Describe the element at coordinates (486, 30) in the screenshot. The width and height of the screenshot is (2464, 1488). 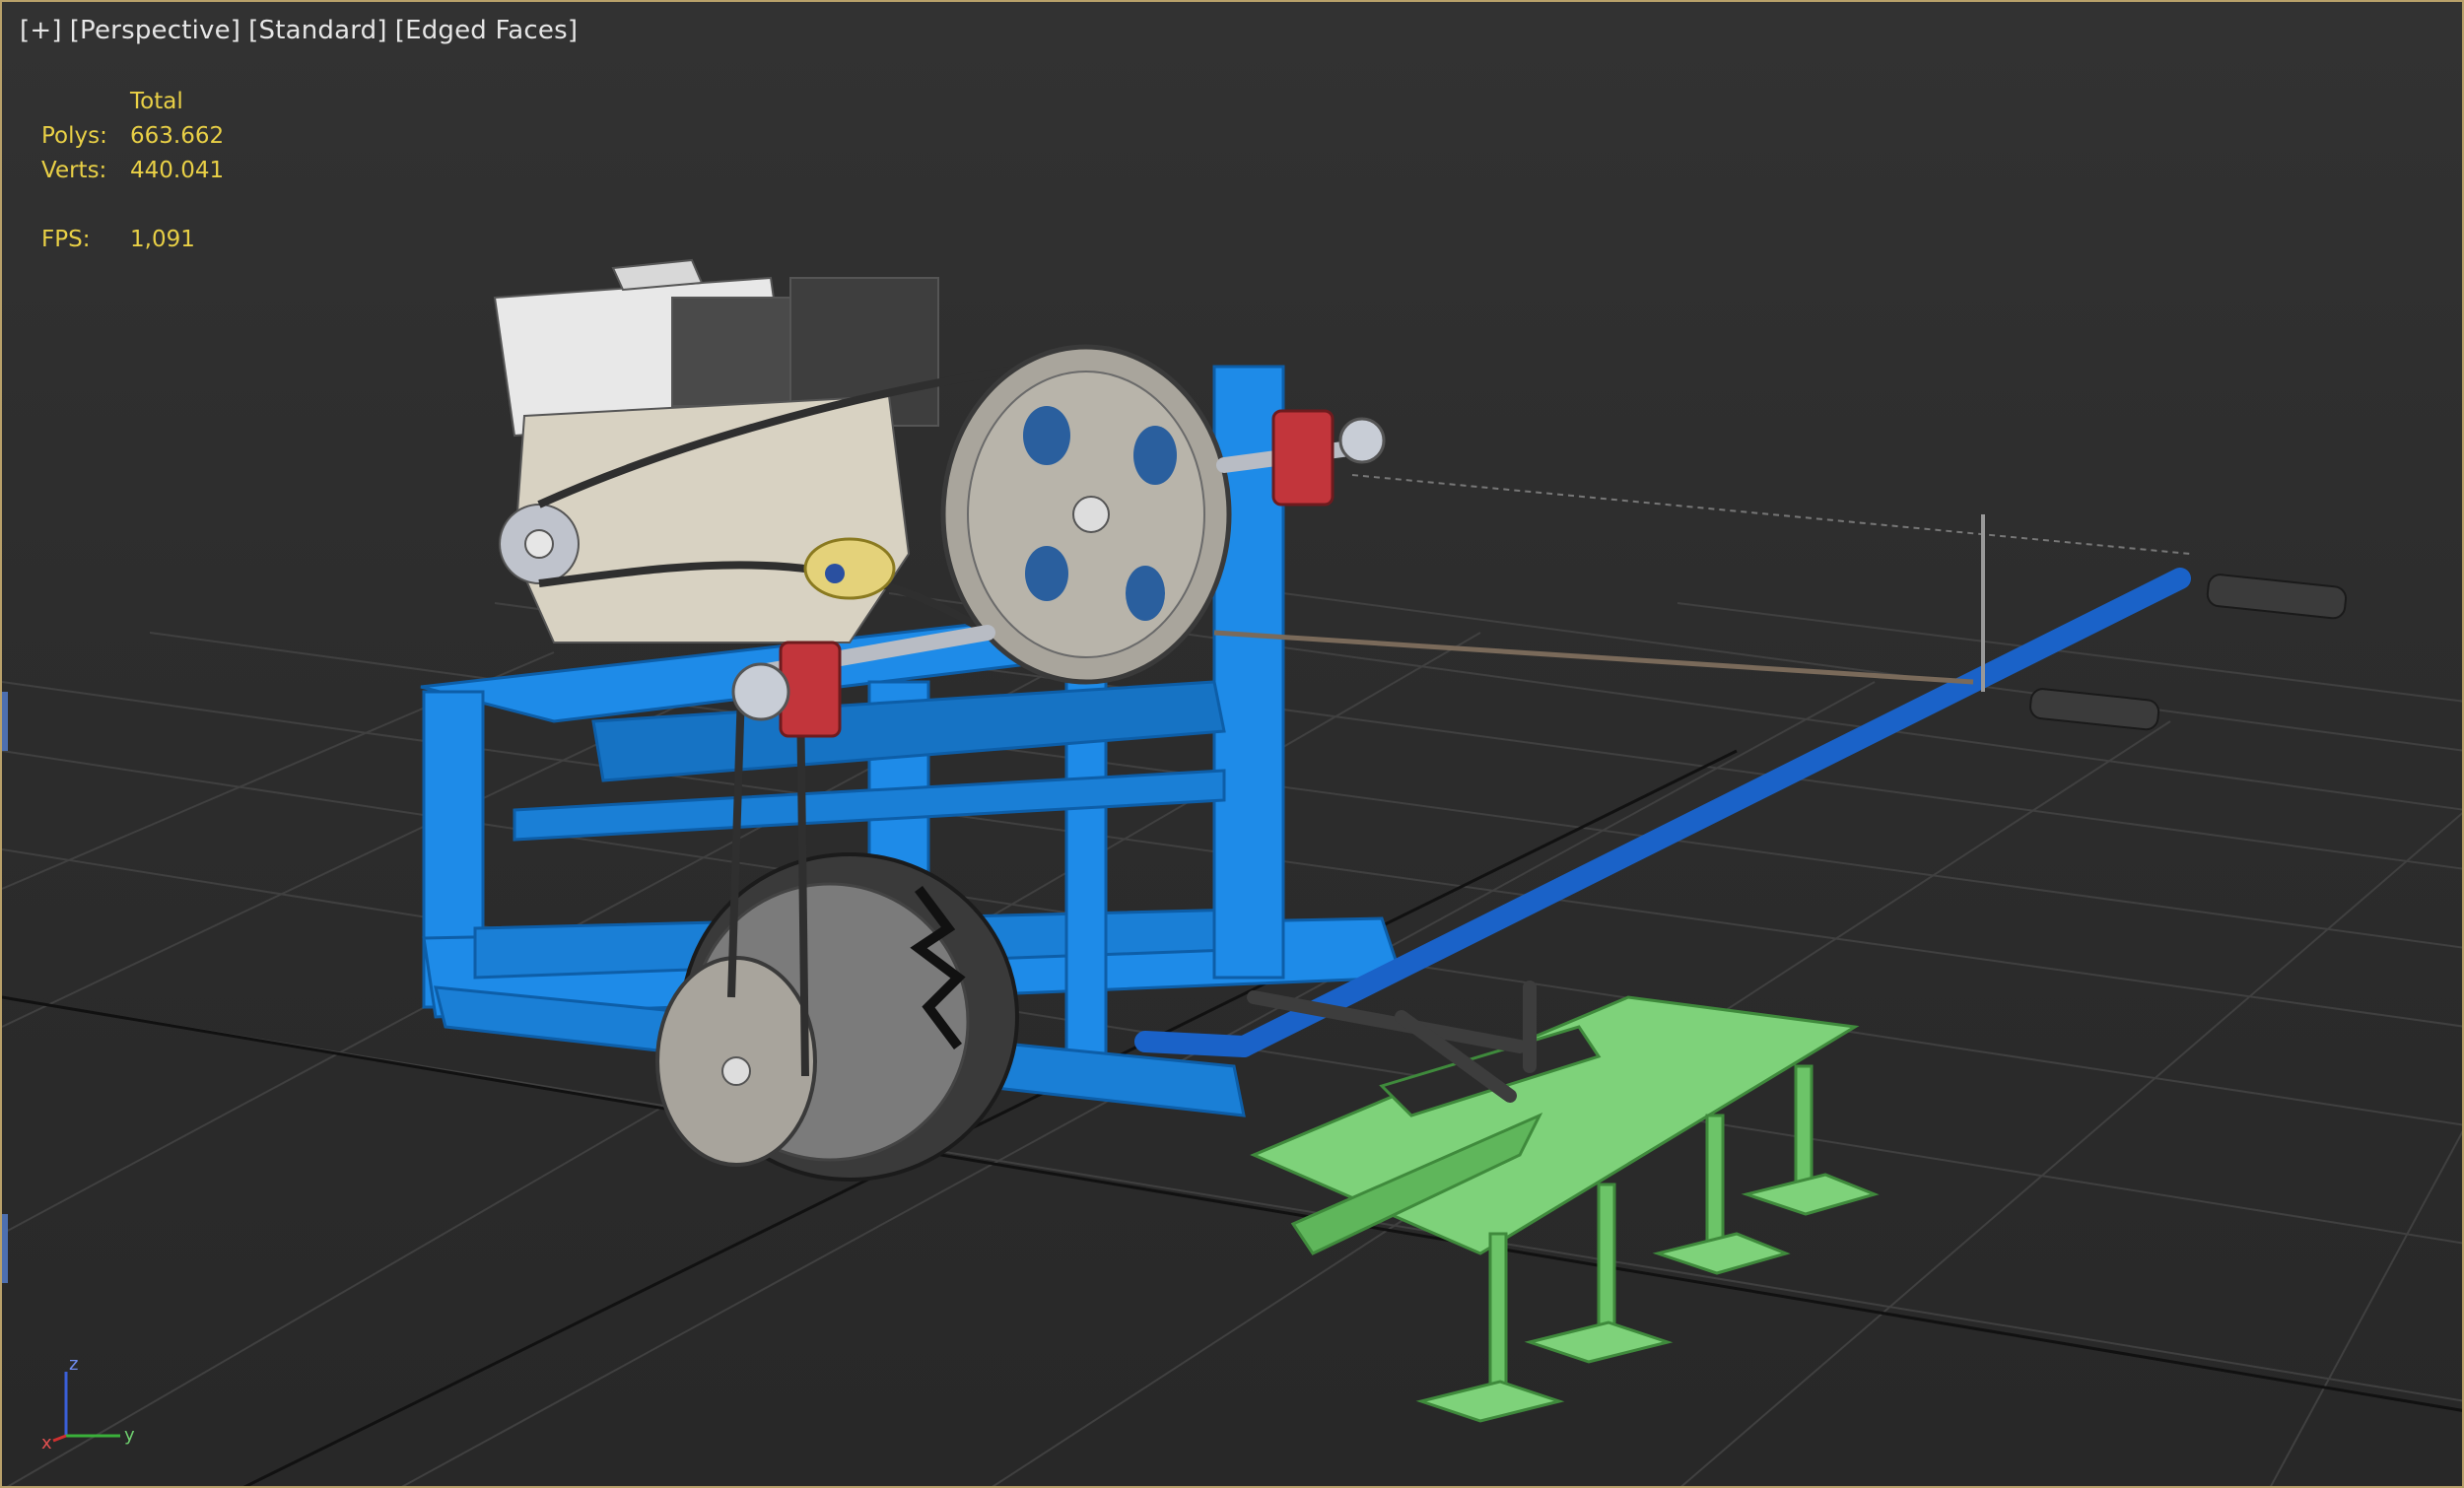
I see `viewport-display-edged-faces: [Edged Faces]` at that location.